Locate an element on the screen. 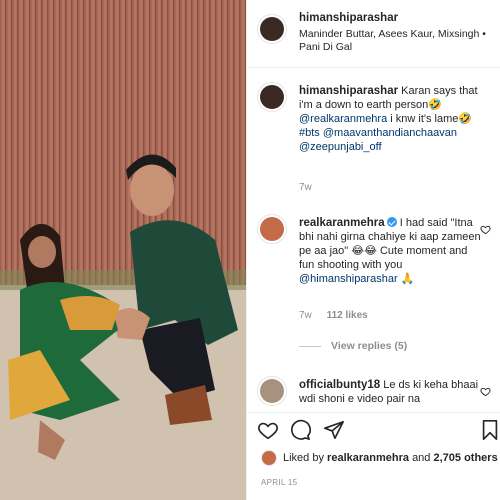 The image size is (500, 500). liker-username: realkaranmehra is located at coordinates (368, 458).